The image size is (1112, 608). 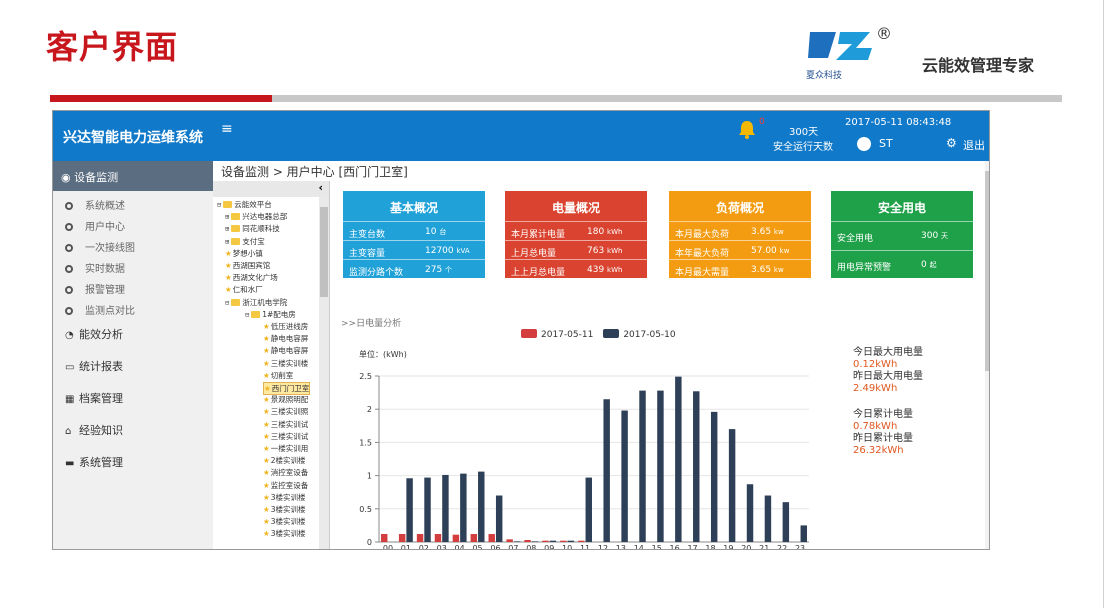 I want to click on tree-node-label: 仁和水厂, so click(x=247, y=290).